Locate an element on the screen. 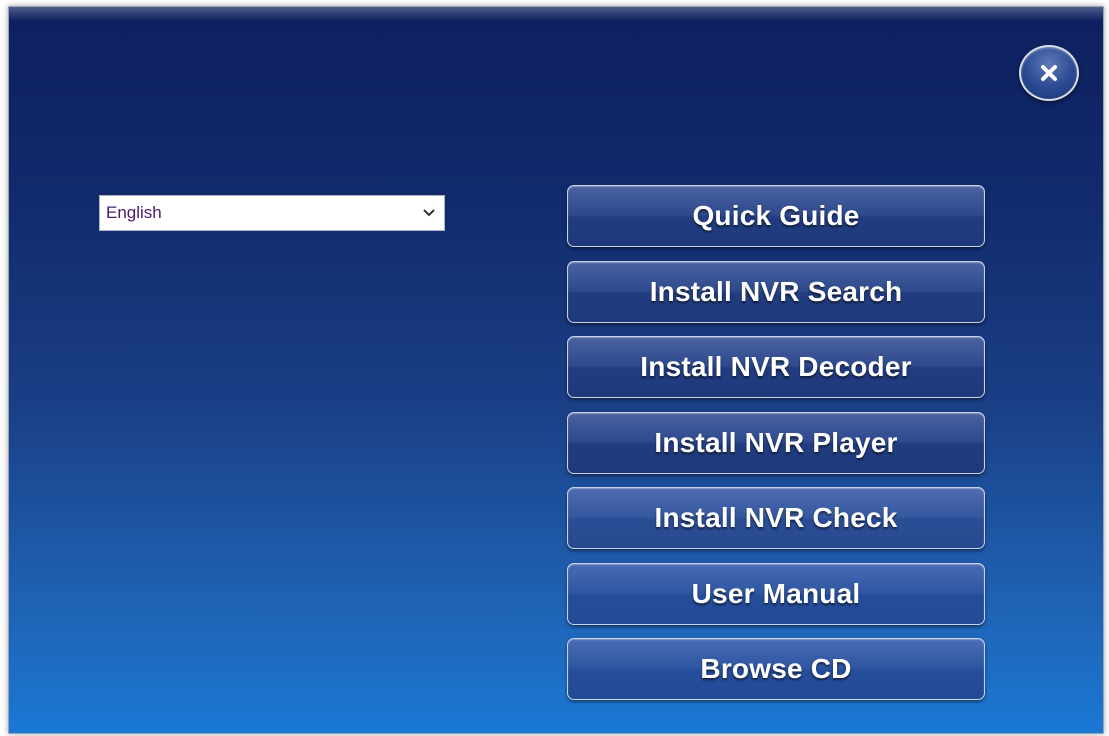  user-manual-button: User Manual is located at coordinates (776, 593).